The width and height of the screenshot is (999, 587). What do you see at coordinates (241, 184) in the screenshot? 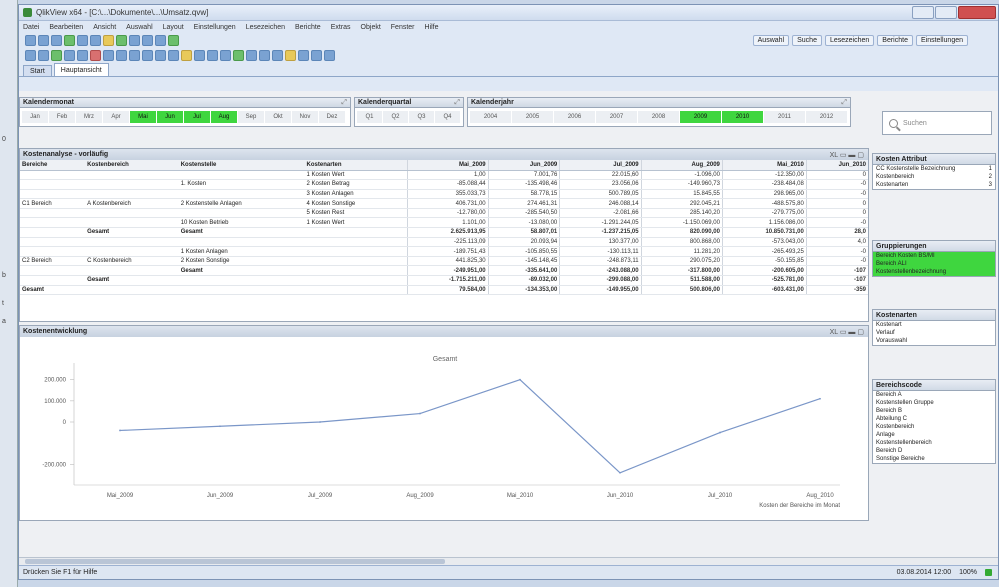
I see `pivot-dim-cell: 1. Kosten` at bounding box center [241, 184].